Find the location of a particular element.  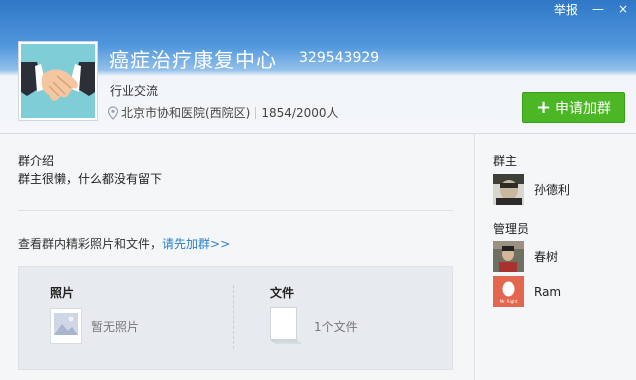

group-info-line: 北京市协和医院(西院区) 1854/2000人 is located at coordinates (223, 112).